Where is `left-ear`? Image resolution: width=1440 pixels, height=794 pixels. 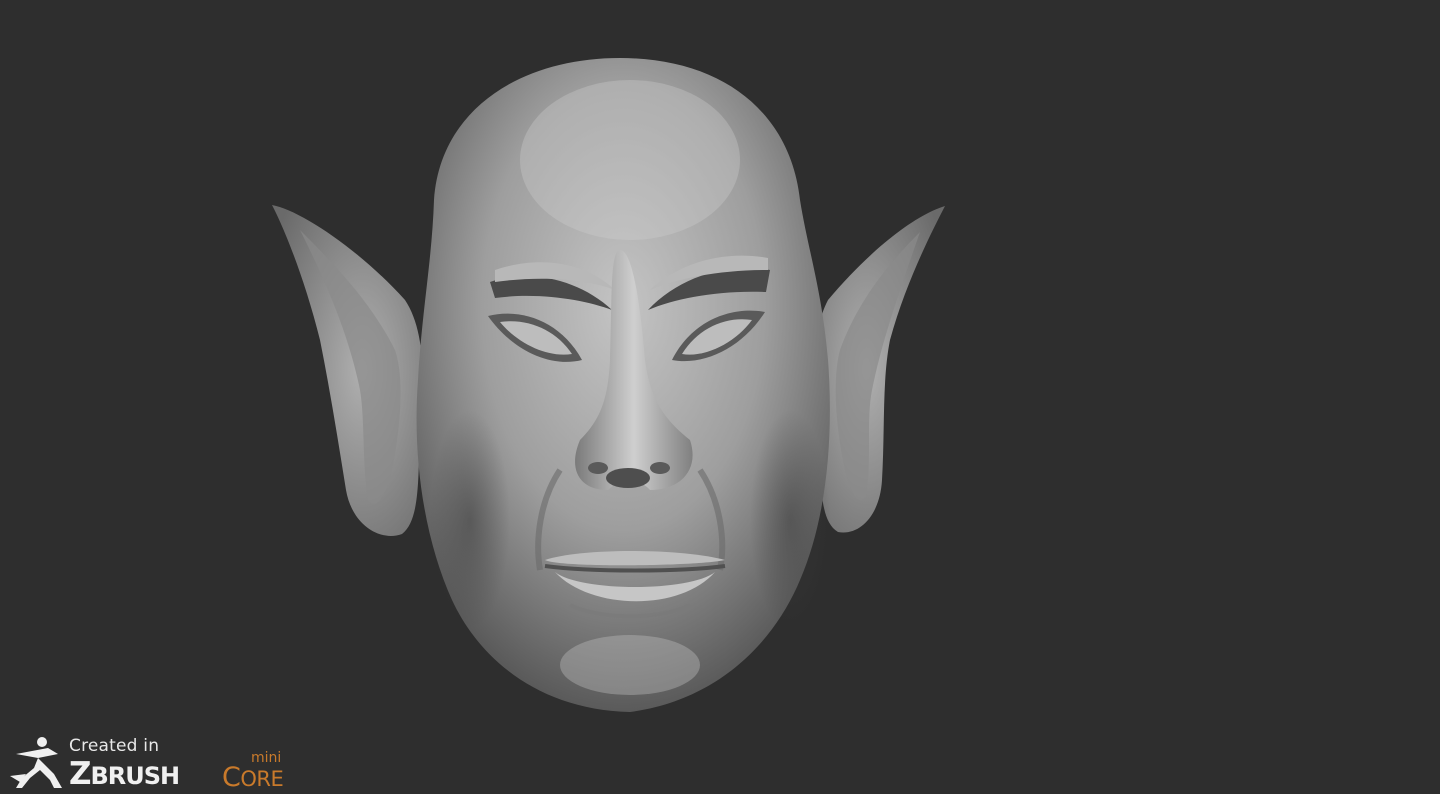 left-ear is located at coordinates (347, 370).